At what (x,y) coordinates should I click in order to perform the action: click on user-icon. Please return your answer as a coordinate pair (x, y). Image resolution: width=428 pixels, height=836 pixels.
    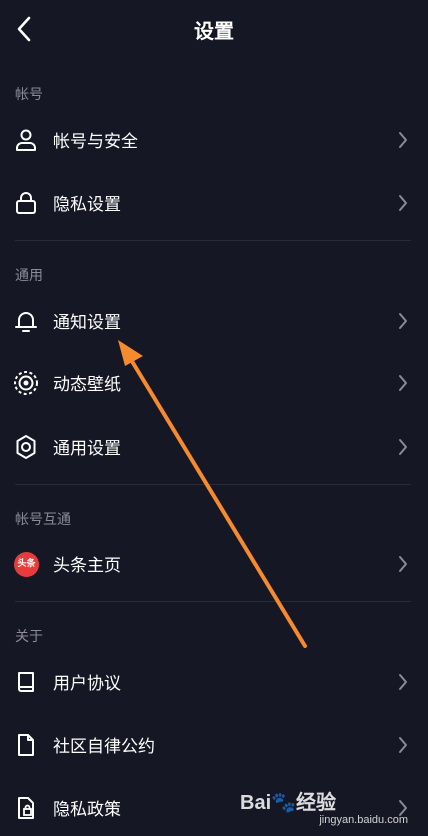
    Looking at the image, I should click on (26, 140).